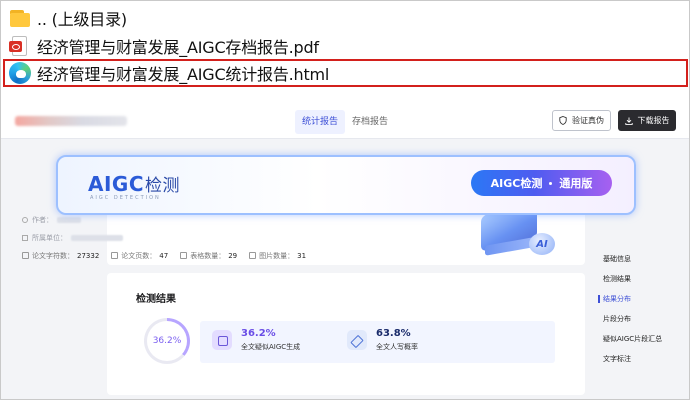 This screenshot has width=690, height=400. I want to click on aigc-detection-banner: AIGC检测 AIGC DETECTION AIGC检测 通用版, so click(346, 185).